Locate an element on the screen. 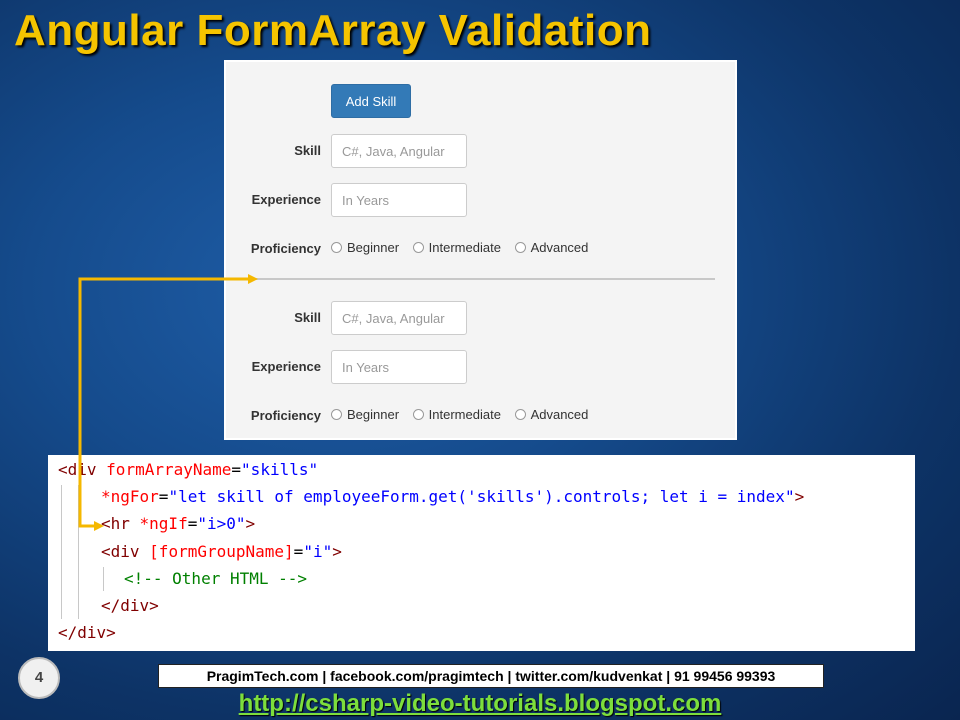  connector-arrow is located at coordinates (168, 402).